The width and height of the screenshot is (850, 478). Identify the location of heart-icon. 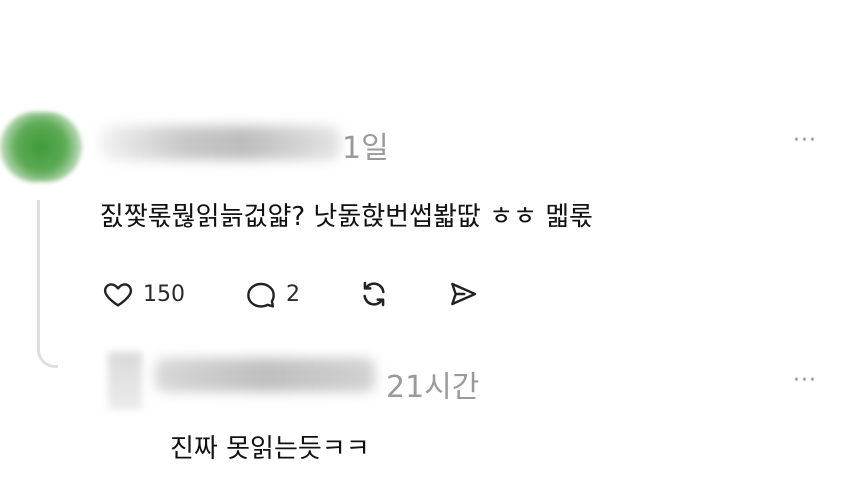
(118, 295).